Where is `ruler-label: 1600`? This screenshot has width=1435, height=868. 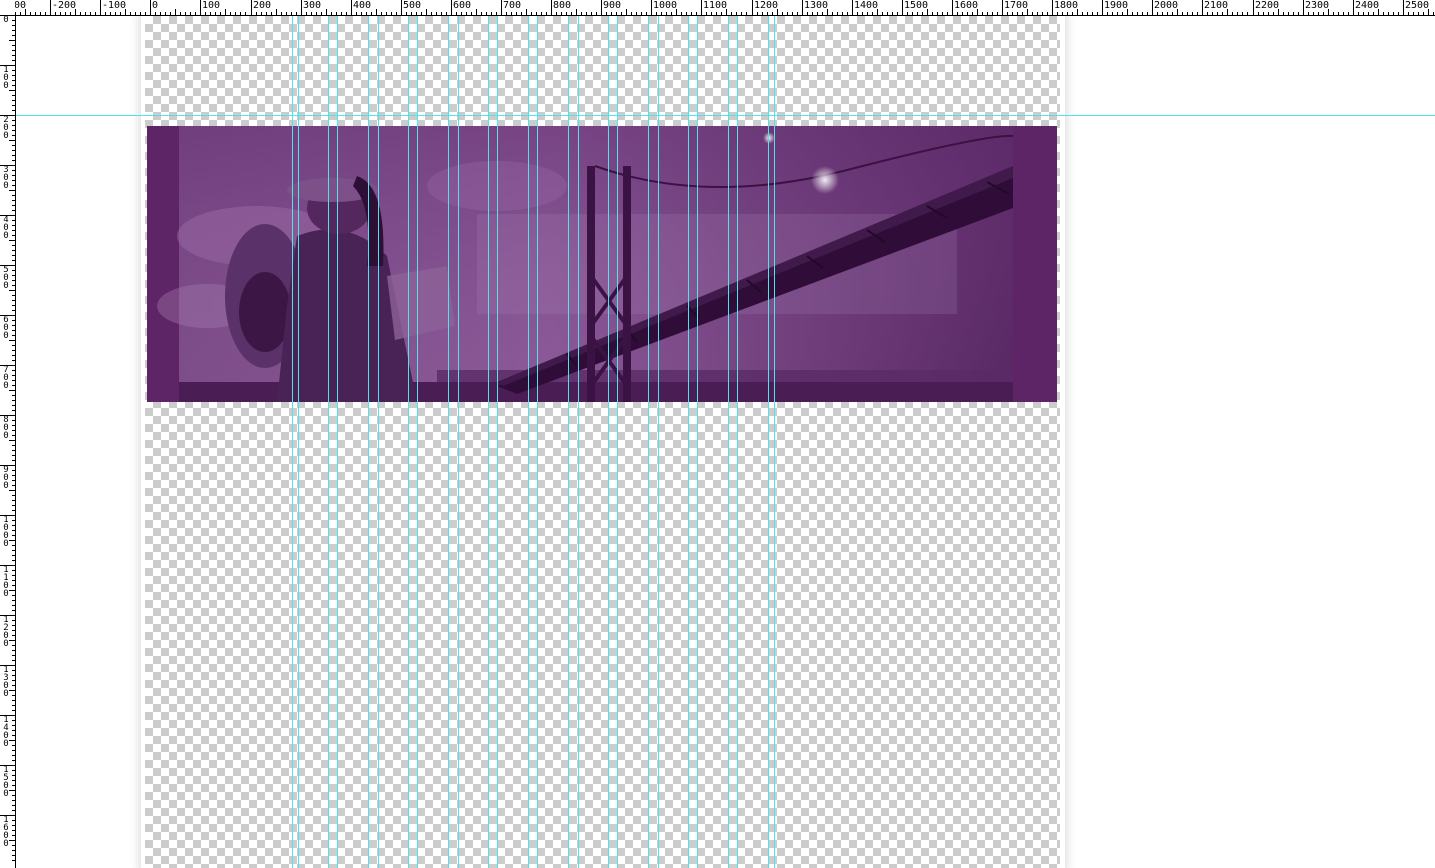
ruler-label: 1600 is located at coordinates (966, 5).